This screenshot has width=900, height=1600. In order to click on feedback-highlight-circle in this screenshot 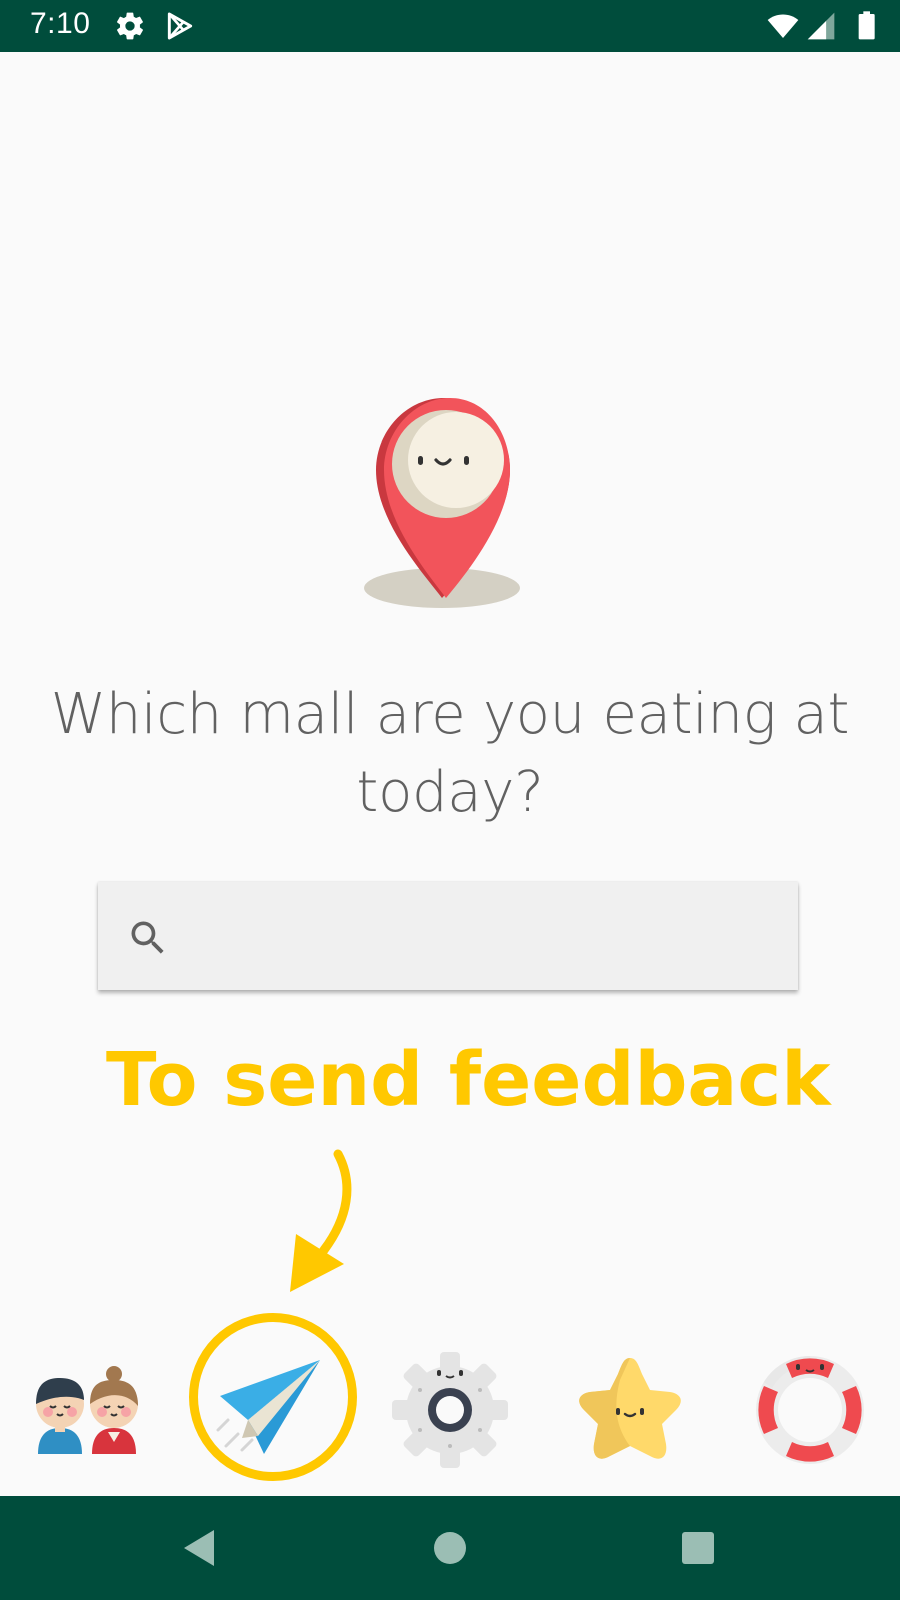, I will do `click(273, 1397)`.